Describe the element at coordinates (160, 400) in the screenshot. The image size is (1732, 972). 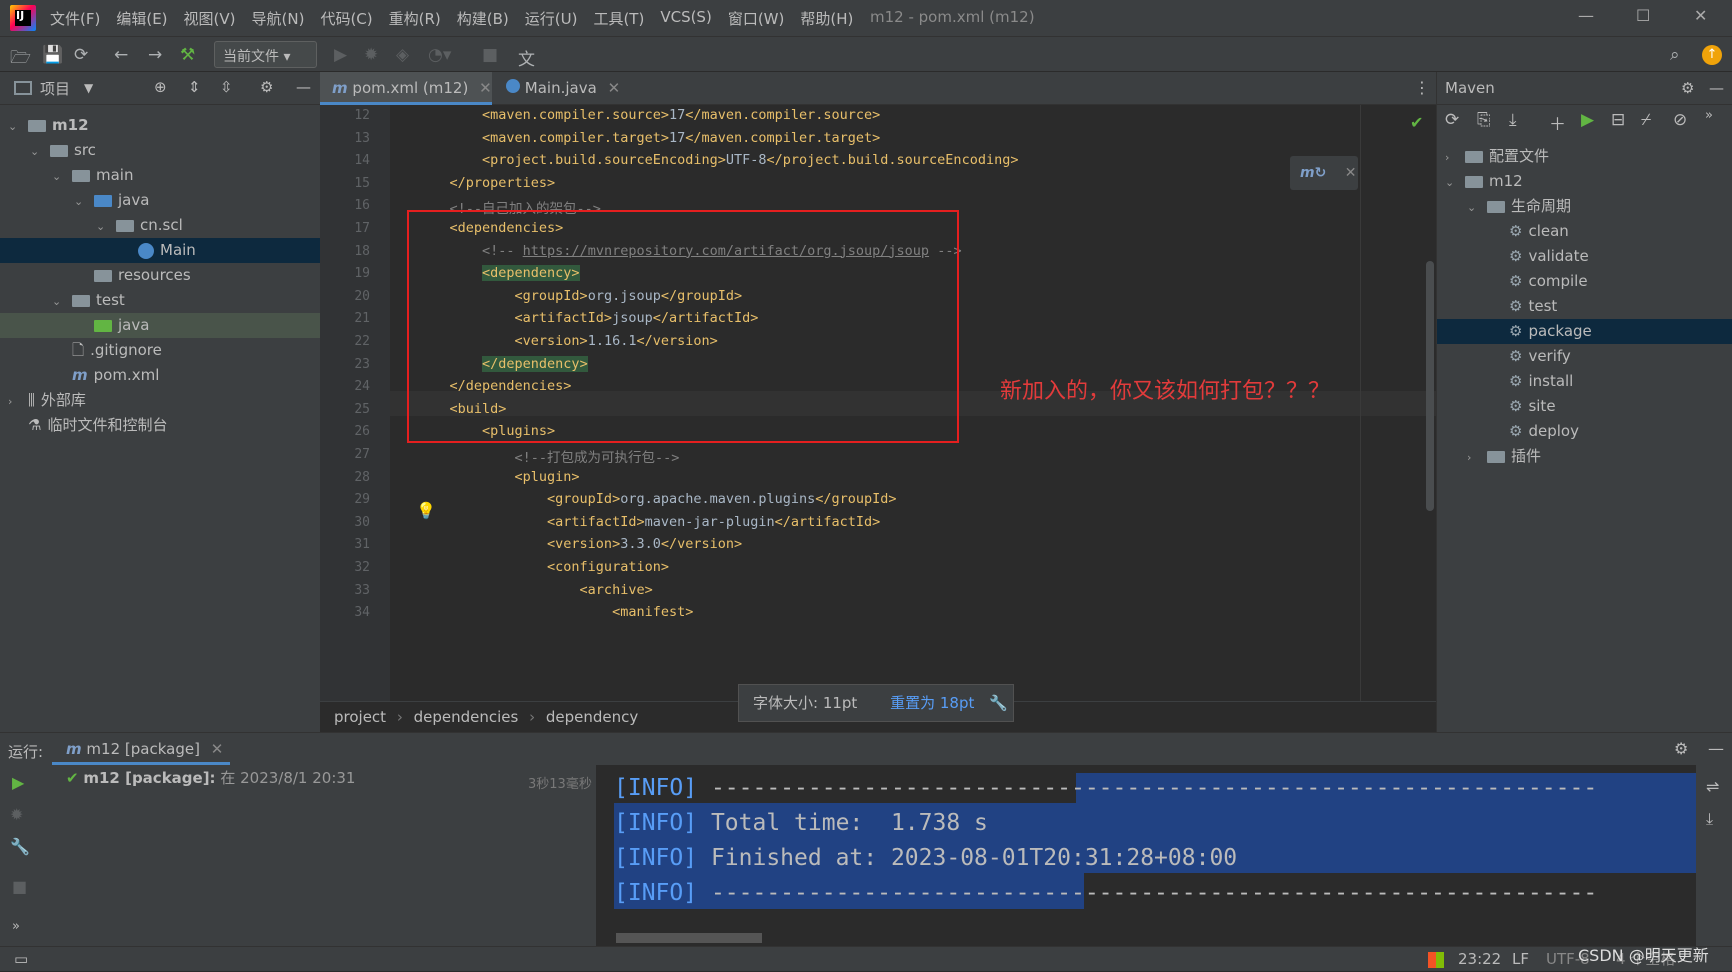
I see `project-tree-item: › ⫼ 外部库` at that location.